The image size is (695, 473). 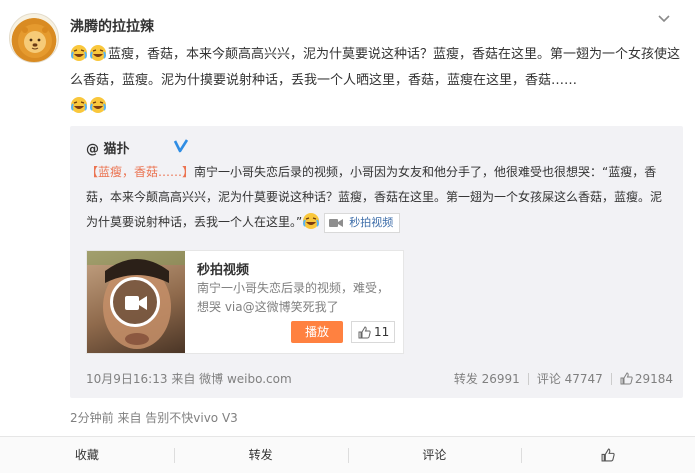 What do you see at coordinates (382, 332) in the screenshot?
I see `video-like-count: 11` at bounding box center [382, 332].